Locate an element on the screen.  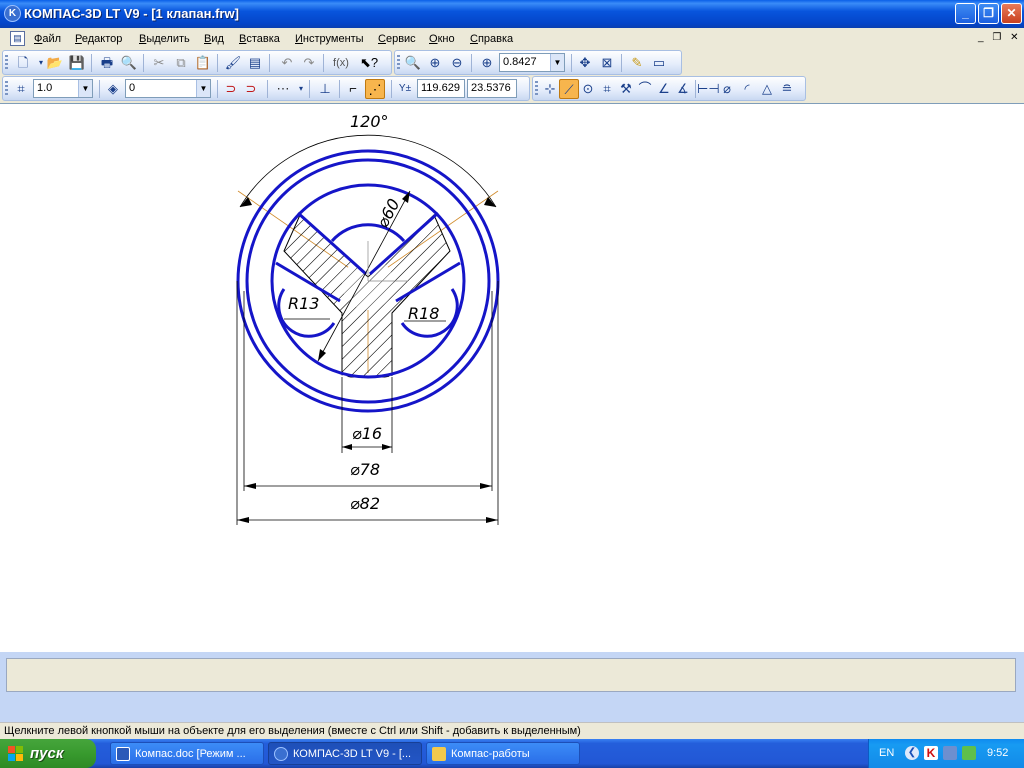
coord-y-field: 23.5376 is located at coordinates (492, 88).